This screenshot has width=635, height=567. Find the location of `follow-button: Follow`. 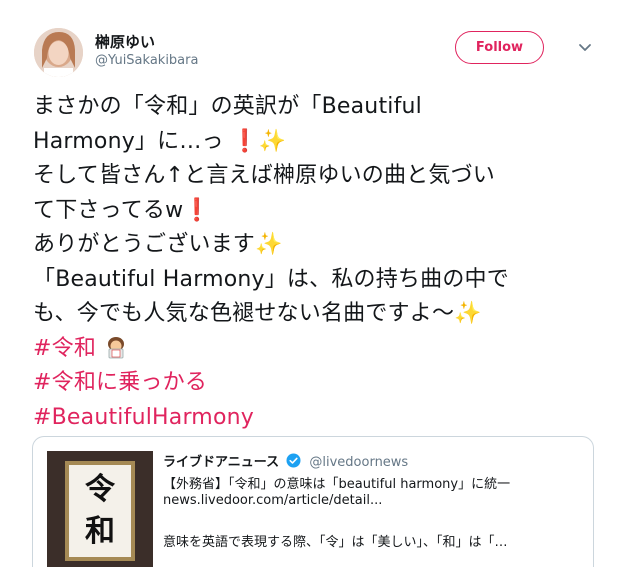

follow-button: Follow is located at coordinates (499, 47).